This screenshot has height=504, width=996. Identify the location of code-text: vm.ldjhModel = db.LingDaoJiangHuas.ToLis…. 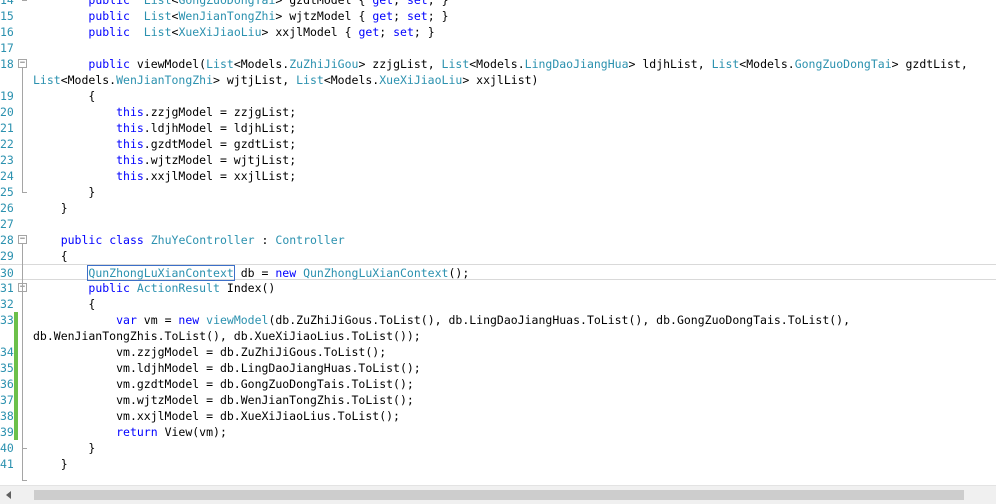
(227, 368).